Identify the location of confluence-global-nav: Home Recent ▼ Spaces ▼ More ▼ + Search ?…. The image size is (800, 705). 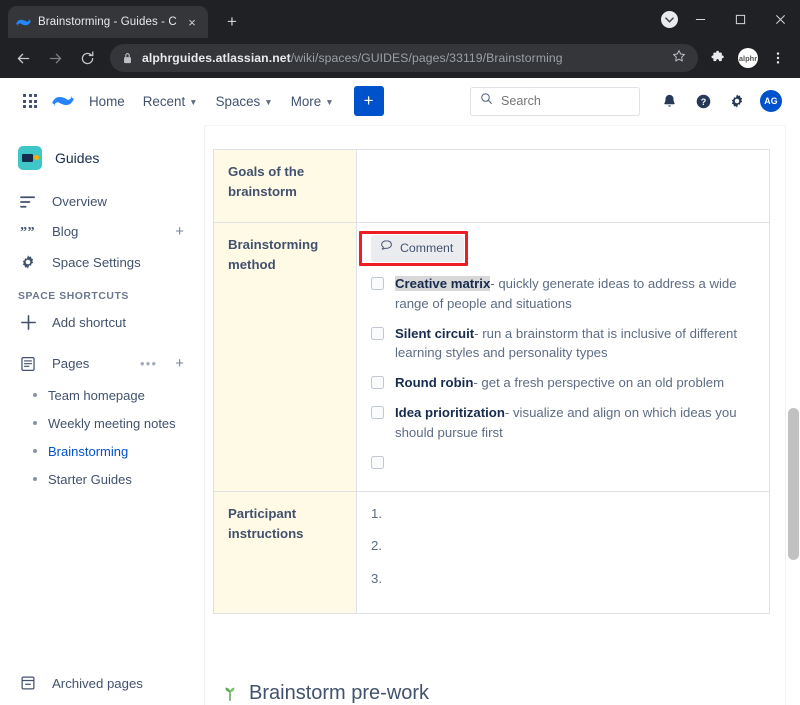
(400, 101).